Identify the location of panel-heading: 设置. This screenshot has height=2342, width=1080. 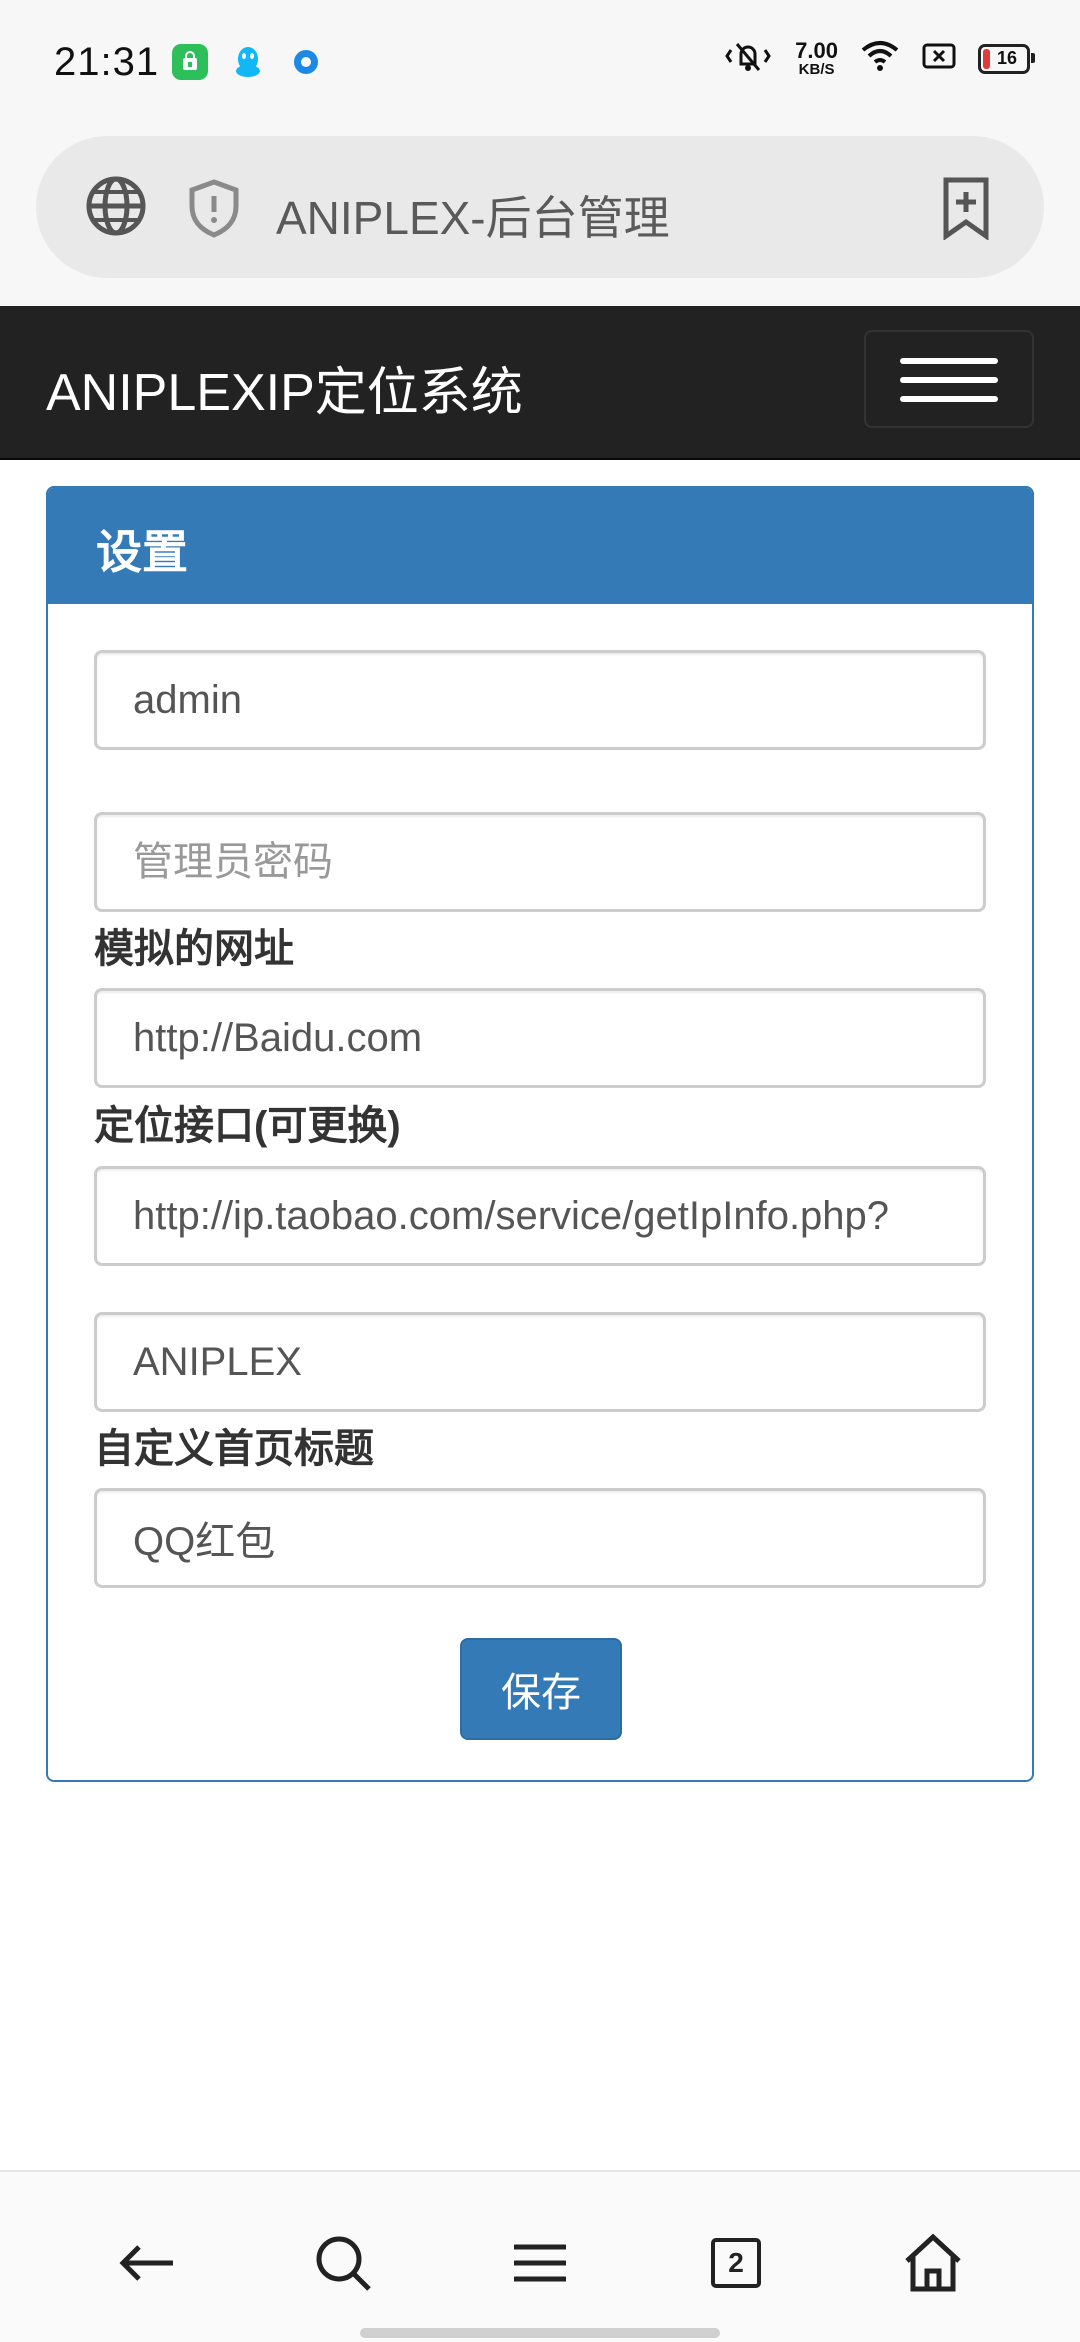
(540, 546).